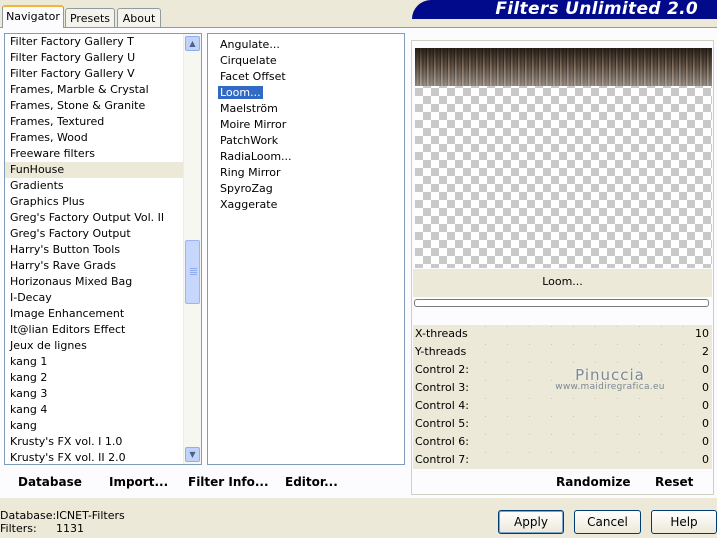 This screenshot has width=717, height=538. What do you see at coordinates (90, 515) in the screenshot?
I see `footer-database-value: ICNET-Filters` at bounding box center [90, 515].